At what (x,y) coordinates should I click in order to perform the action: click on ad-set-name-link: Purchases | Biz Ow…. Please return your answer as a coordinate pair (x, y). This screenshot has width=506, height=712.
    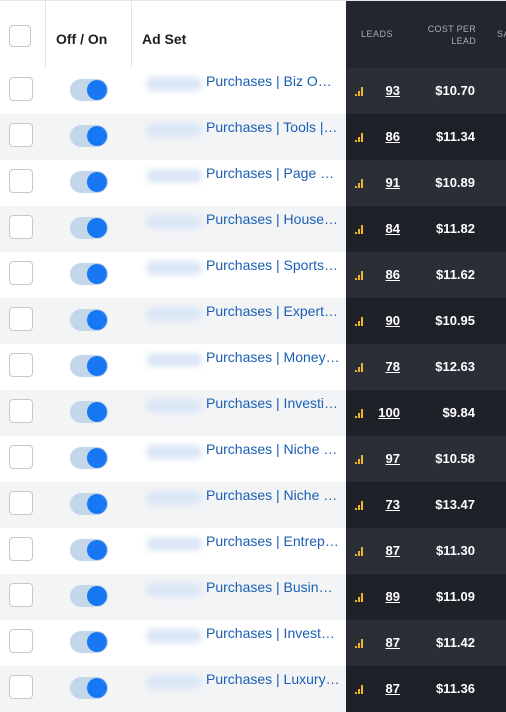
    Looking at the image, I should click on (273, 81).